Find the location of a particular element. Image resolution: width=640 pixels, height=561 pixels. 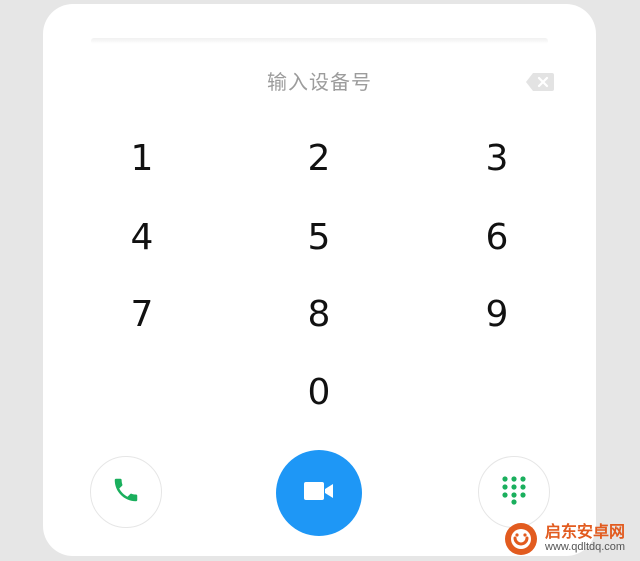

voice-call-button is located at coordinates (126, 492).